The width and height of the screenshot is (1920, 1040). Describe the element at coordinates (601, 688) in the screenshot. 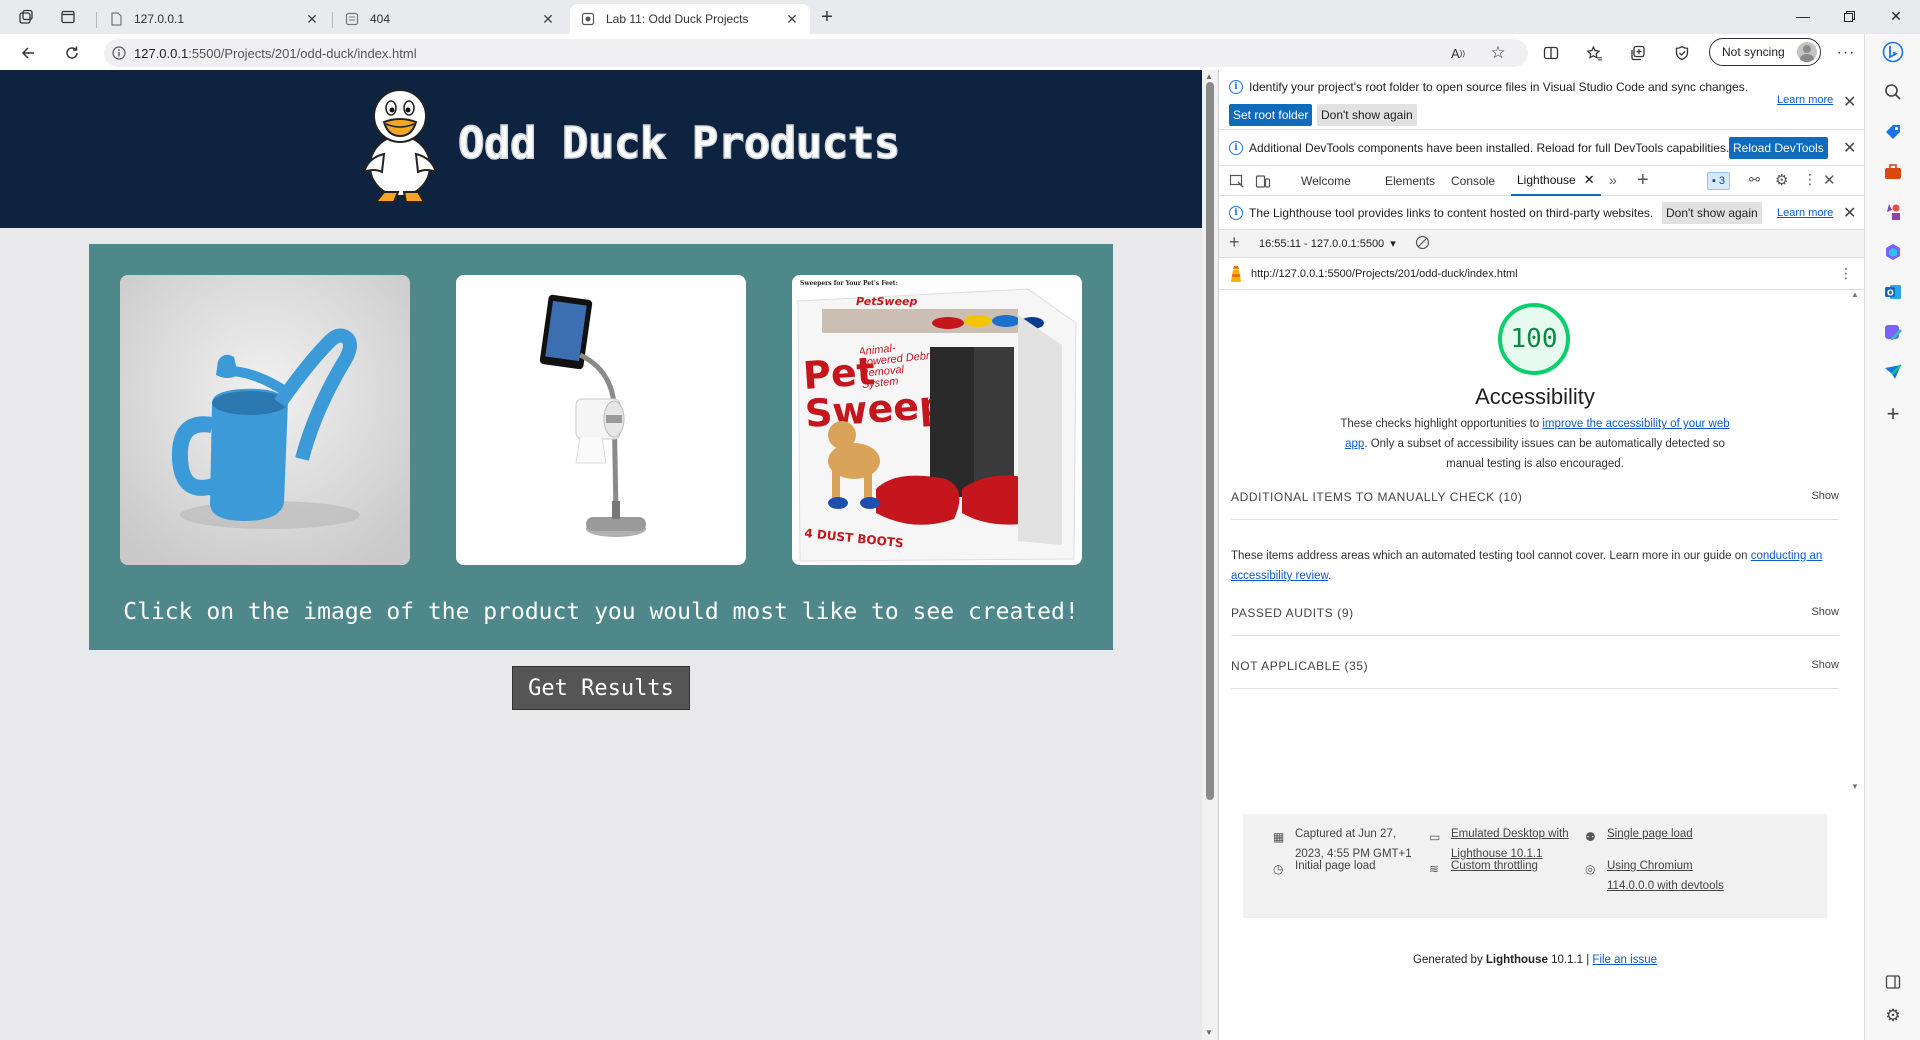

I see `get-results-button: Get Results` at that location.